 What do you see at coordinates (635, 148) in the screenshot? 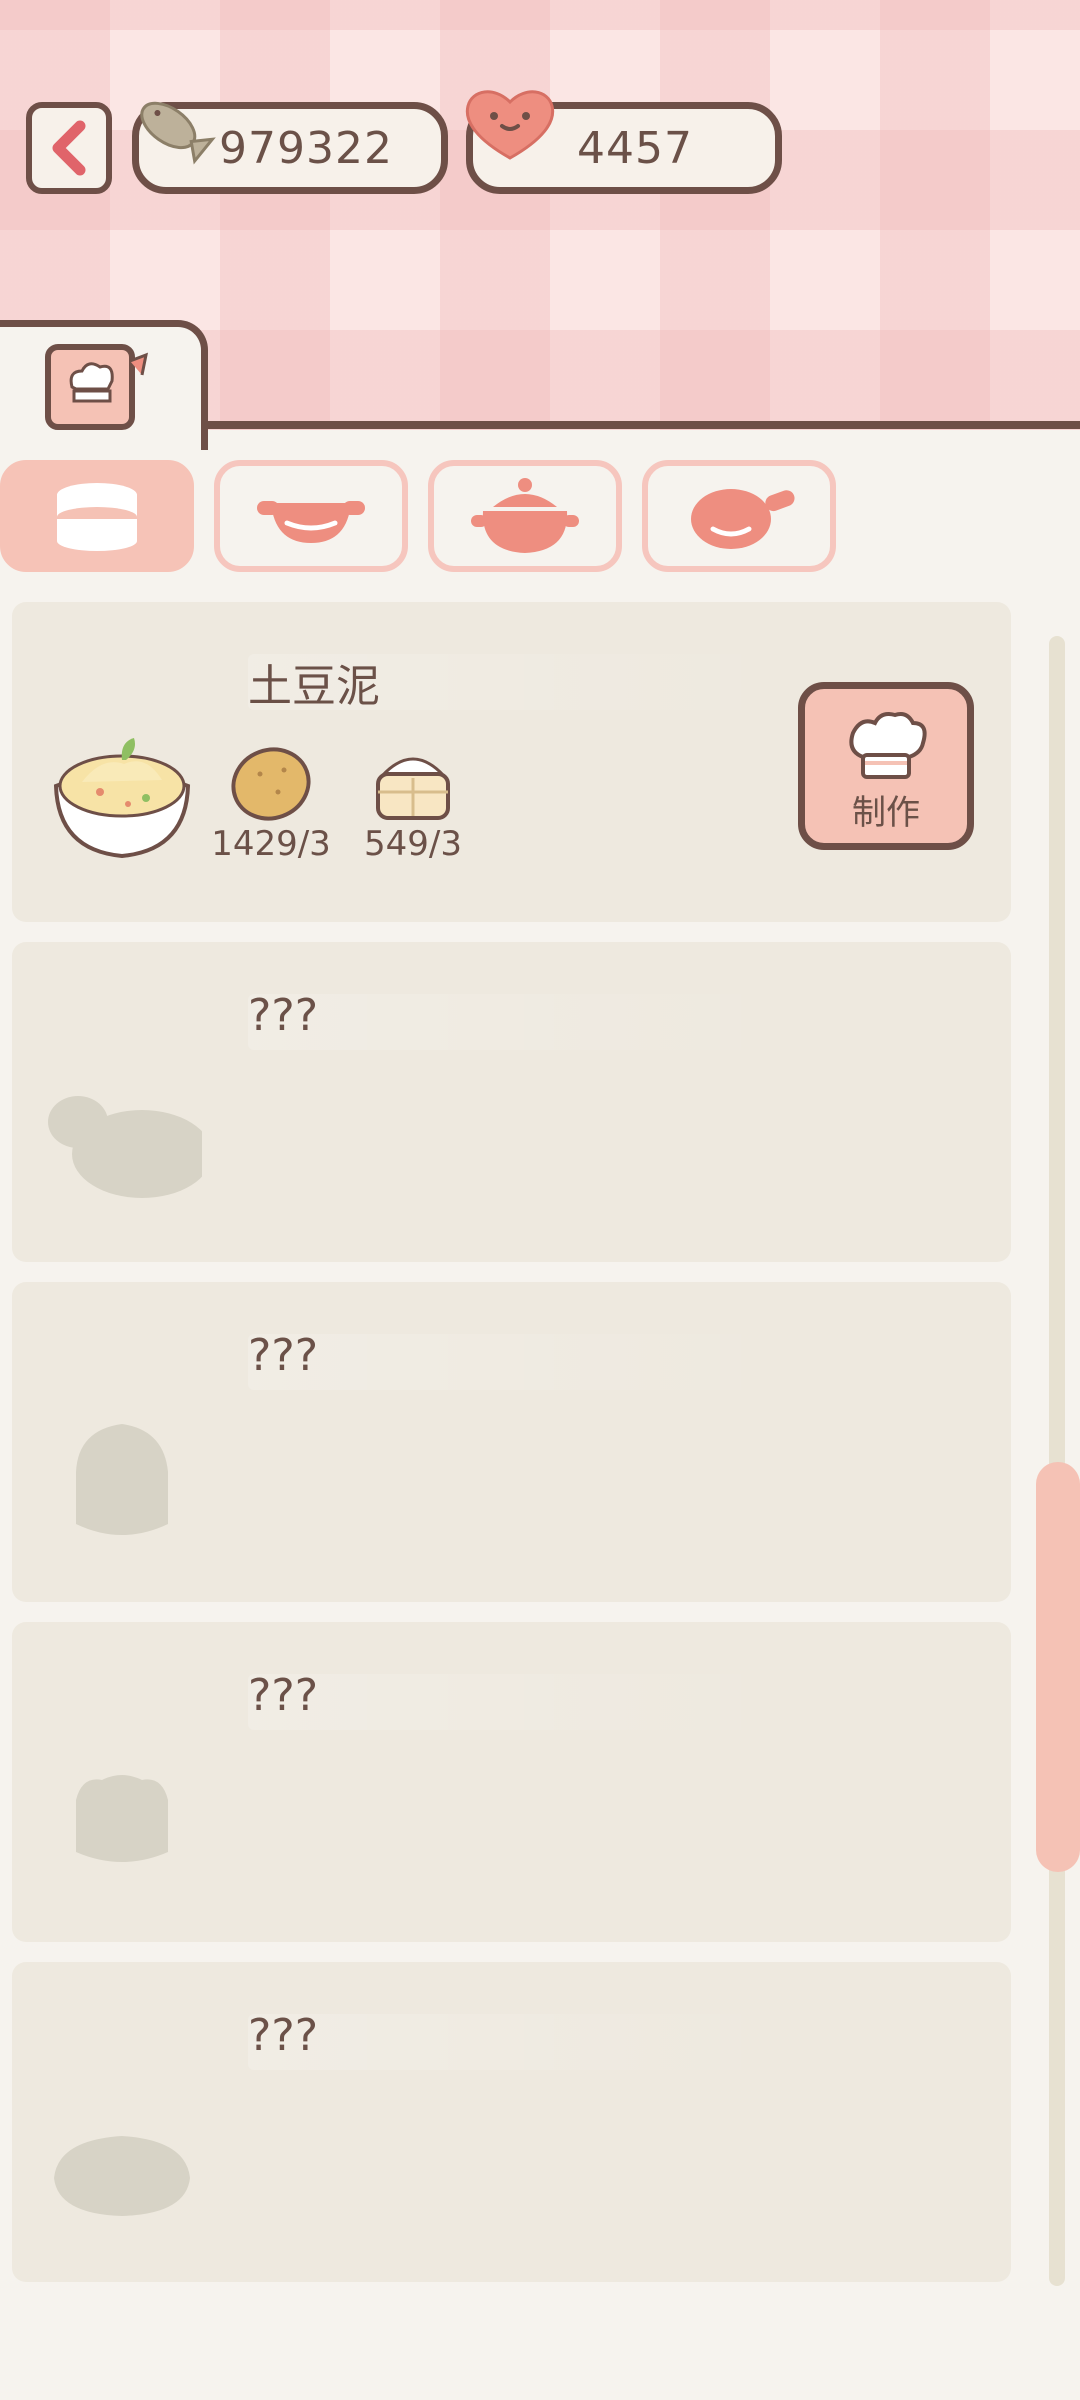
I see `heart-currency-value: 4457` at bounding box center [635, 148].